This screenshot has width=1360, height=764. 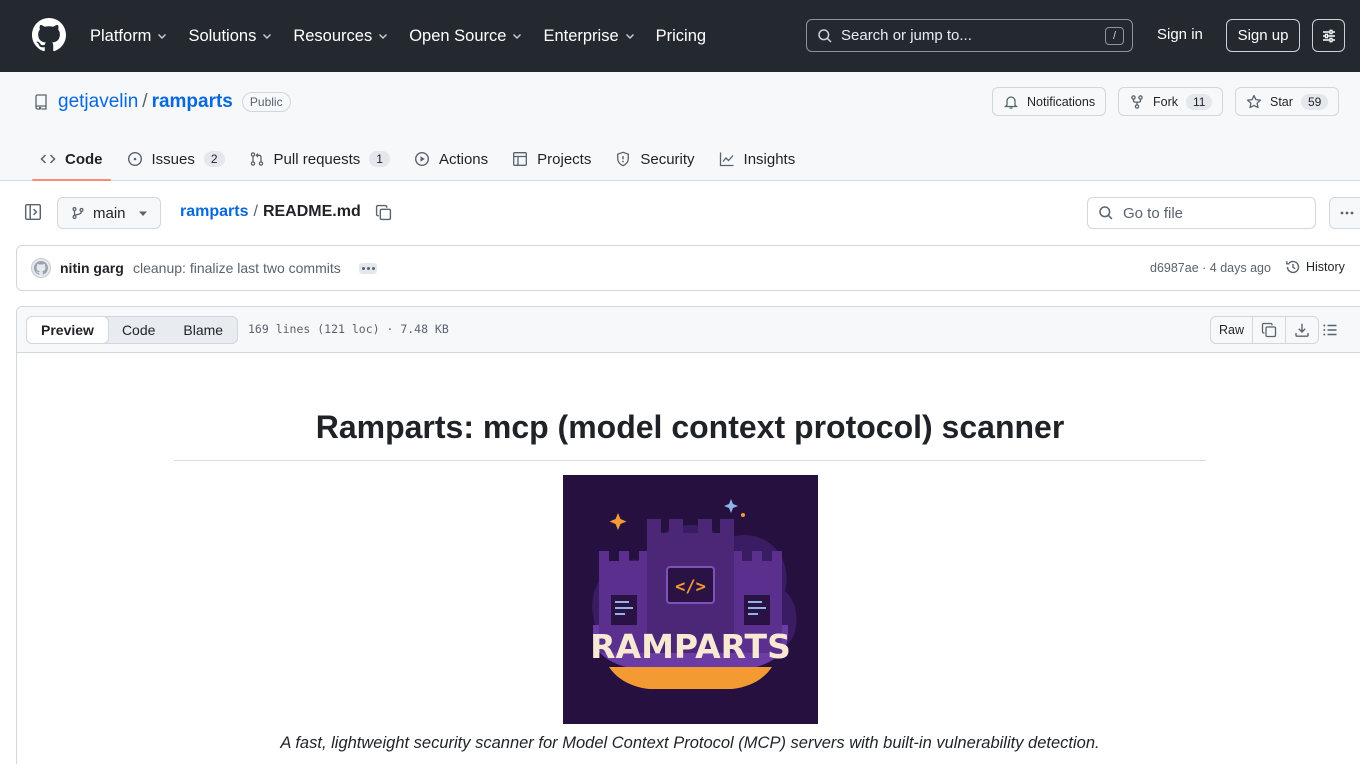 What do you see at coordinates (41, 102) in the screenshot?
I see `repo-icon` at bounding box center [41, 102].